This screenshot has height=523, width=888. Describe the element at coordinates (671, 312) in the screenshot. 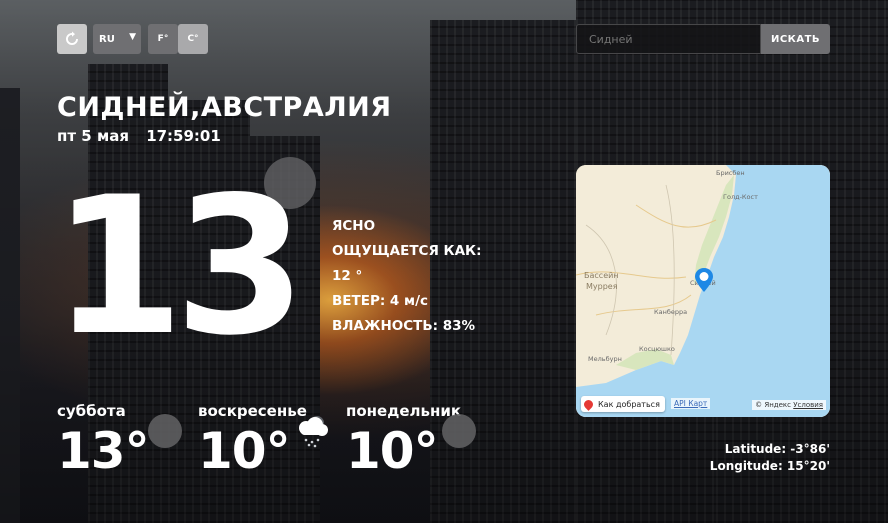

I see `map-label-canberra: Канберра` at that location.